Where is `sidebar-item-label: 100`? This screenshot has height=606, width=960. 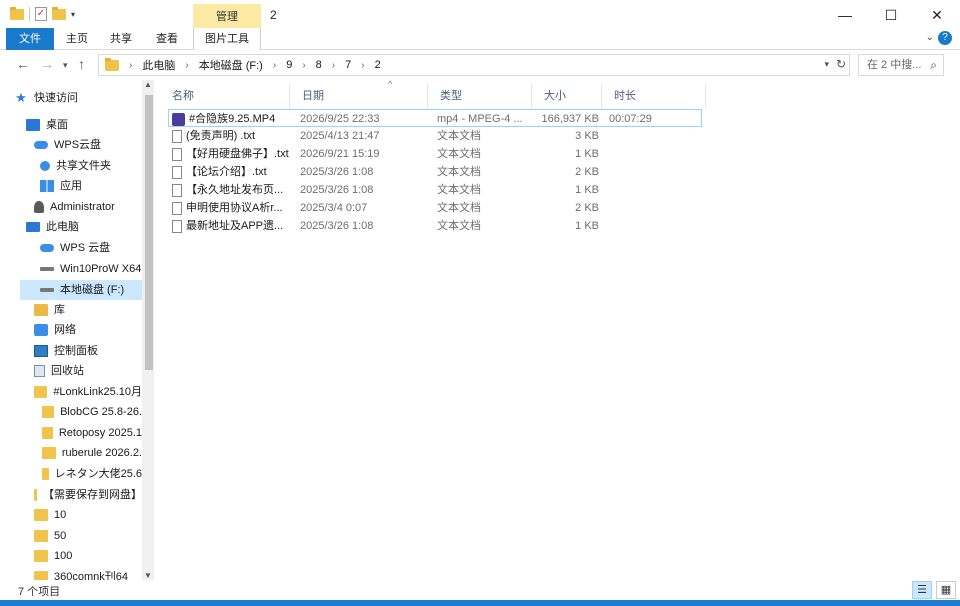
sidebar-item-label: 100 is located at coordinates (63, 556).